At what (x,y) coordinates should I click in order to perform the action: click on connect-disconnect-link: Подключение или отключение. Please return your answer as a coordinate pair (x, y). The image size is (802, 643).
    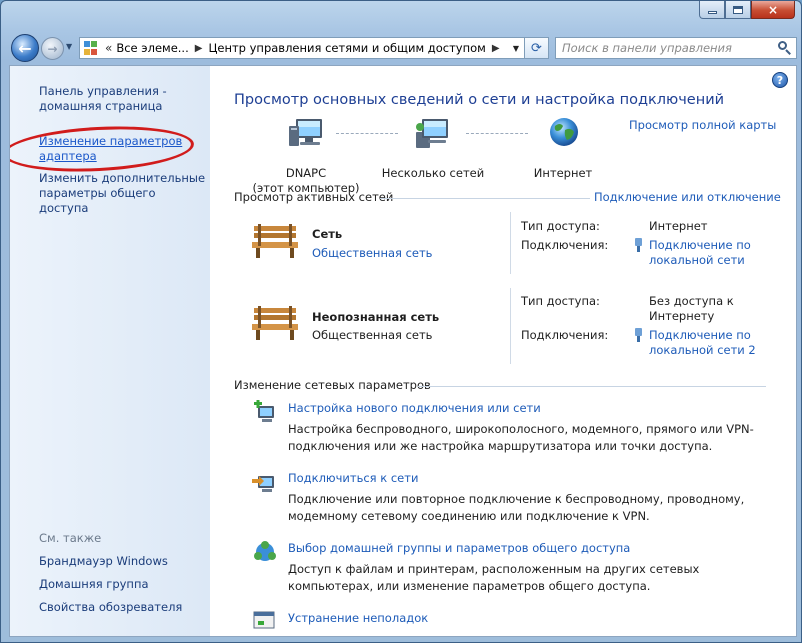
    Looking at the image, I should click on (687, 197).